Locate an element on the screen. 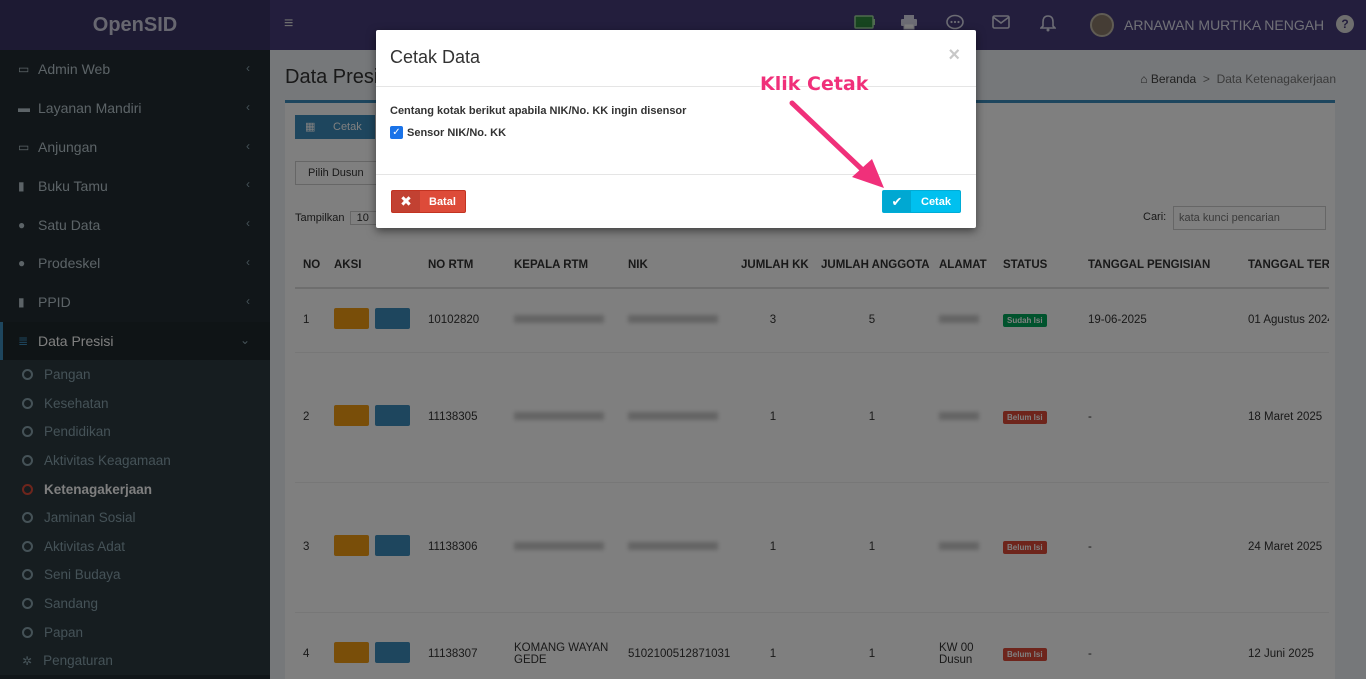  confirm-print-button: ✔ Cetak is located at coordinates (921, 201).